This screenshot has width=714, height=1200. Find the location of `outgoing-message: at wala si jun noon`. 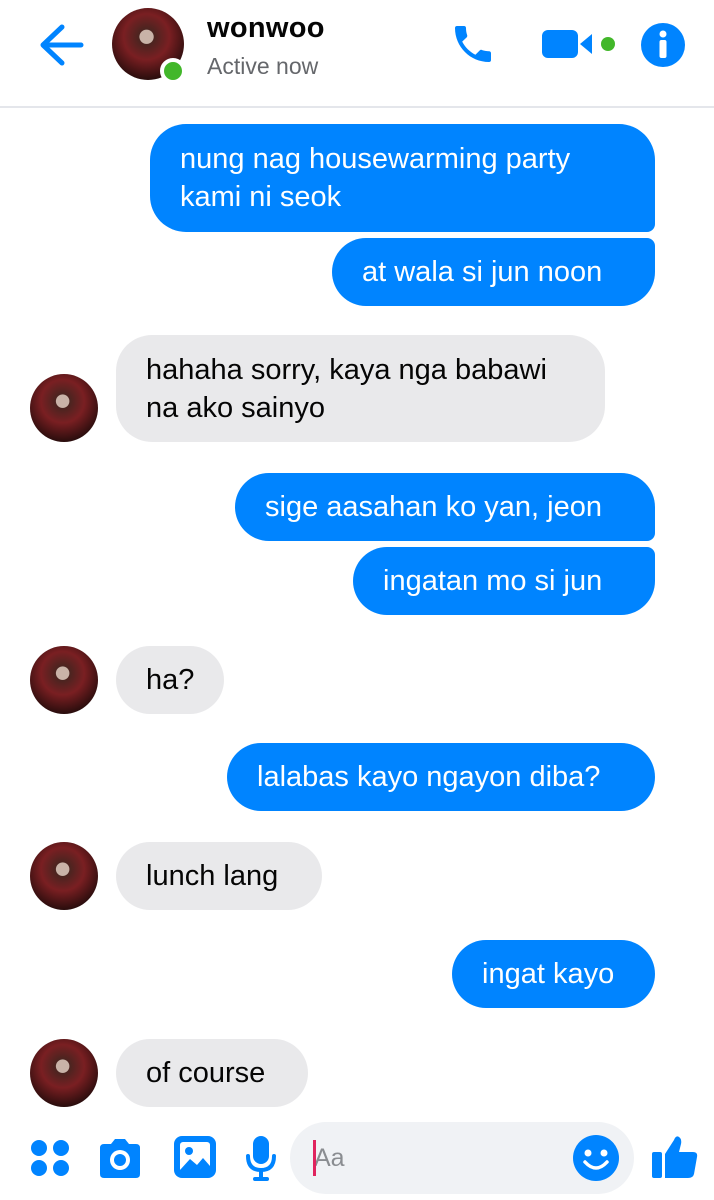

outgoing-message: at wala si jun noon is located at coordinates (493, 272).